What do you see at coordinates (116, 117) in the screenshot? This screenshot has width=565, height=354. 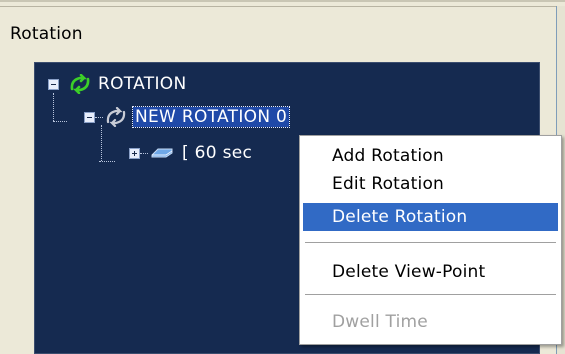 I see `rotation-grey-icon` at bounding box center [116, 117].